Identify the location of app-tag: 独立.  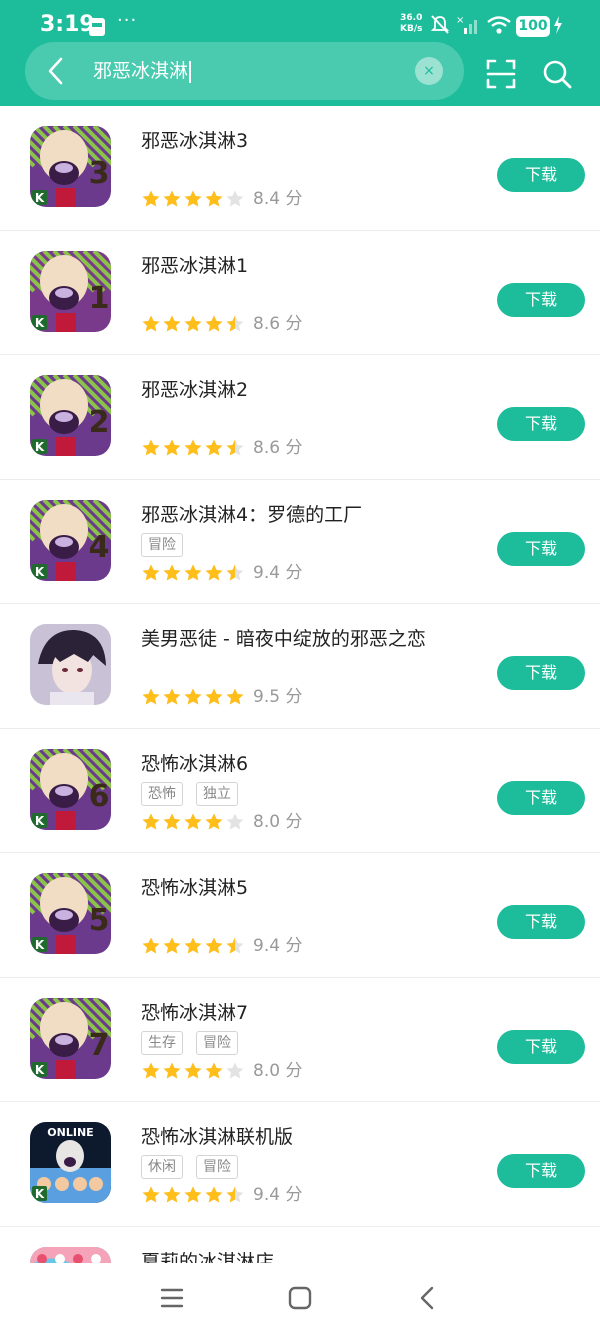
(217, 793).